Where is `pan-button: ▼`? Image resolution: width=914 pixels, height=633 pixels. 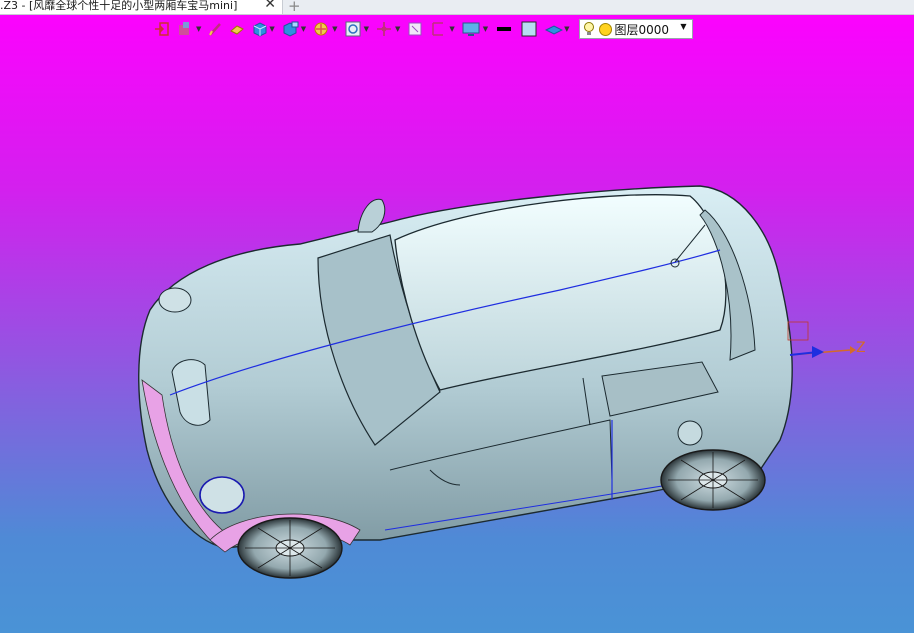
pan-button: ▼ is located at coordinates (388, 29).